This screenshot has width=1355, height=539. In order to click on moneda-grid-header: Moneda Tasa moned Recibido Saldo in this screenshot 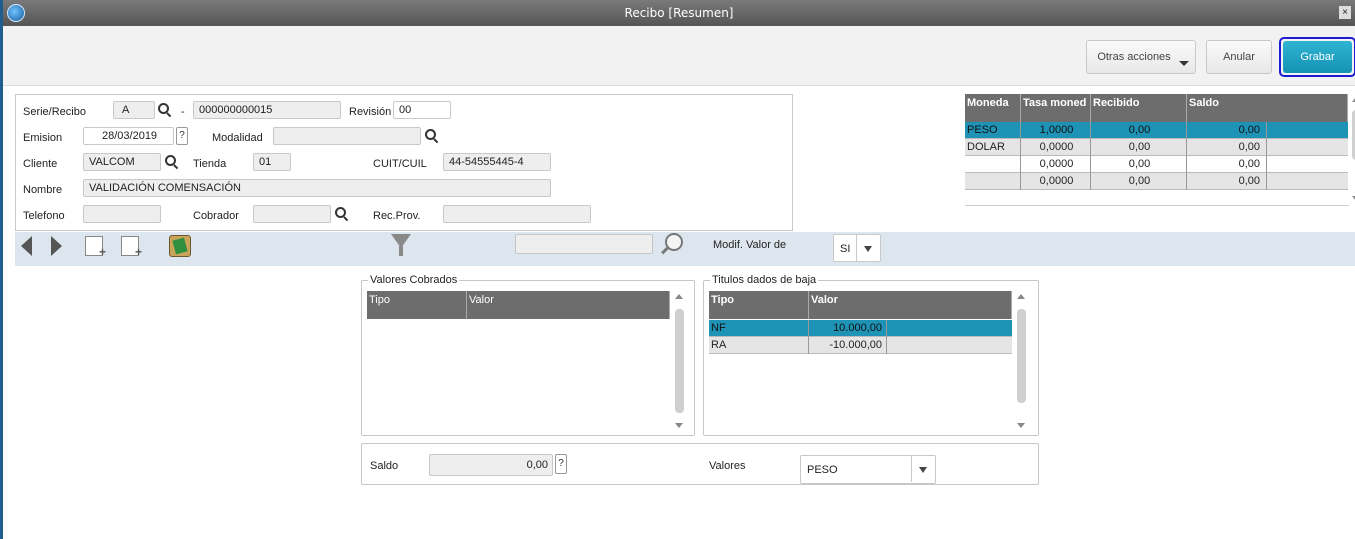, I will do `click(1156, 108)`.